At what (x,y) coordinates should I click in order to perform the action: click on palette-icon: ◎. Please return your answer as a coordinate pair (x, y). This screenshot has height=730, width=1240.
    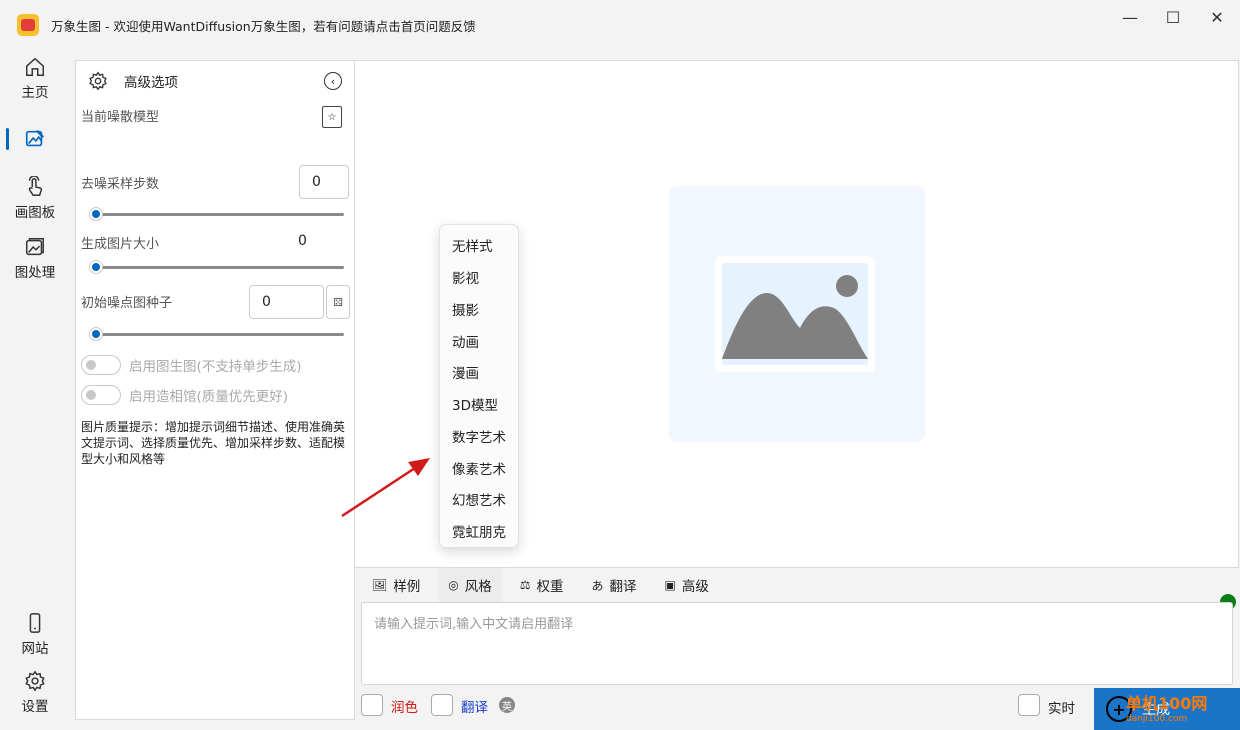
    Looking at the image, I should click on (453, 585).